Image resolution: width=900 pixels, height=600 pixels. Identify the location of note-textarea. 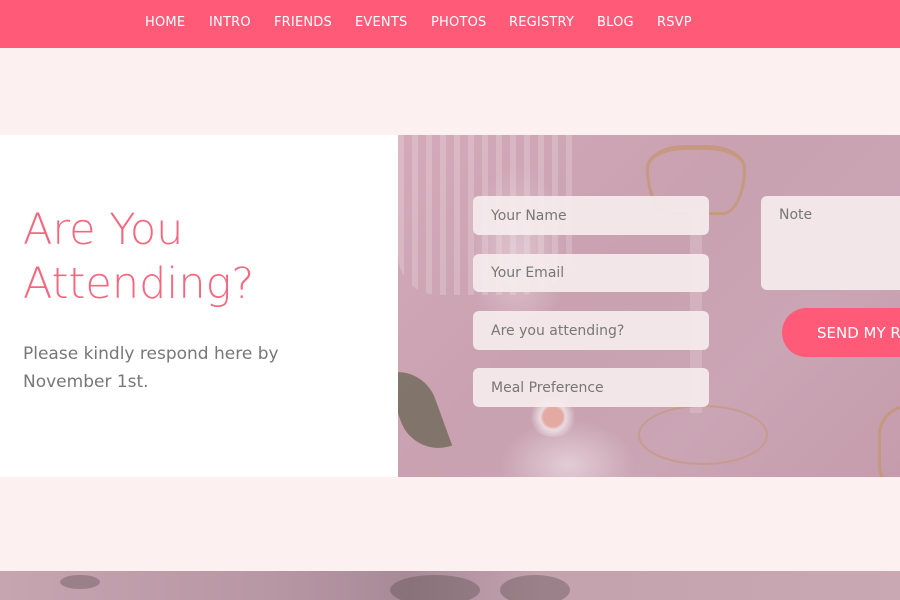
(830, 243).